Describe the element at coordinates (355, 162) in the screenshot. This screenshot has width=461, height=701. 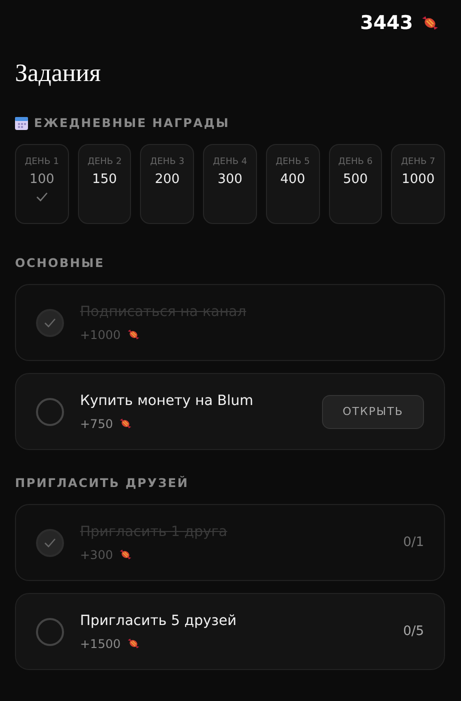
I see `day-label: ДЕНЬ 6` at that location.